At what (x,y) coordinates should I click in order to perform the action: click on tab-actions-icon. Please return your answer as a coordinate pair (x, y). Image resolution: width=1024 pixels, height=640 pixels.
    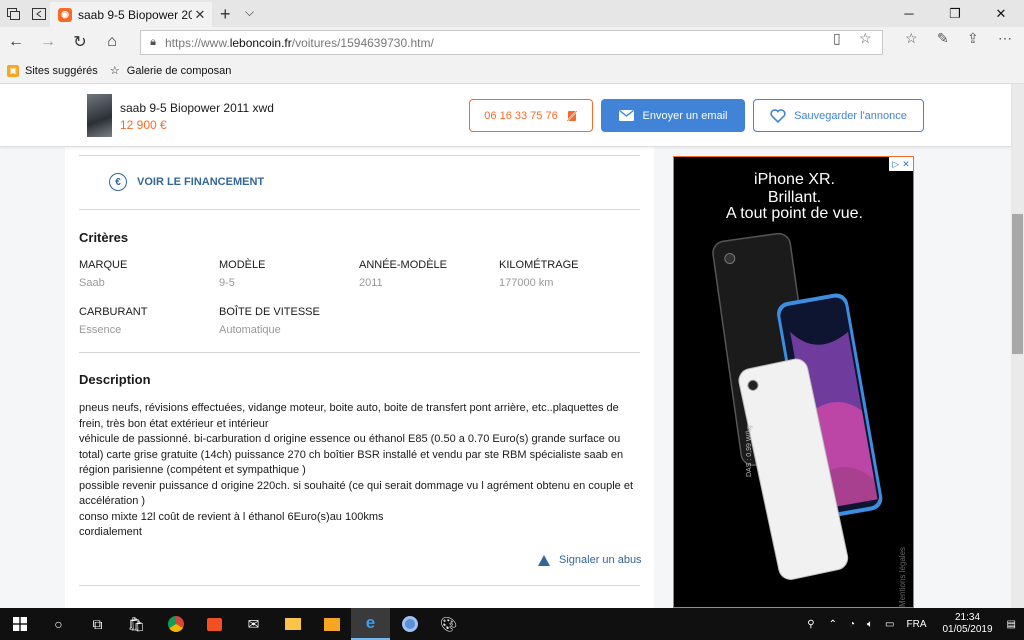
    Looking at the image, I should click on (14, 14).